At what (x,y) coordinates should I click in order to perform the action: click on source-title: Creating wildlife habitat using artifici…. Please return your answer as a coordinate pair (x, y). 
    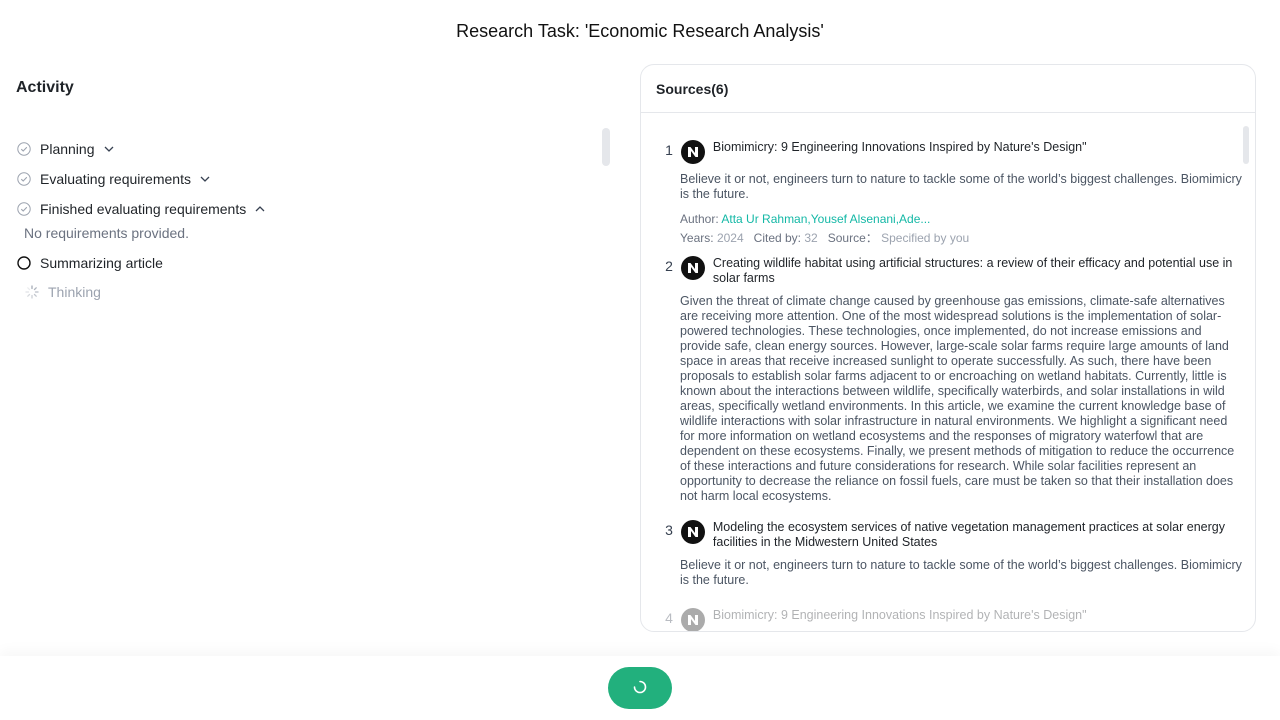
    Looking at the image, I should click on (977, 270).